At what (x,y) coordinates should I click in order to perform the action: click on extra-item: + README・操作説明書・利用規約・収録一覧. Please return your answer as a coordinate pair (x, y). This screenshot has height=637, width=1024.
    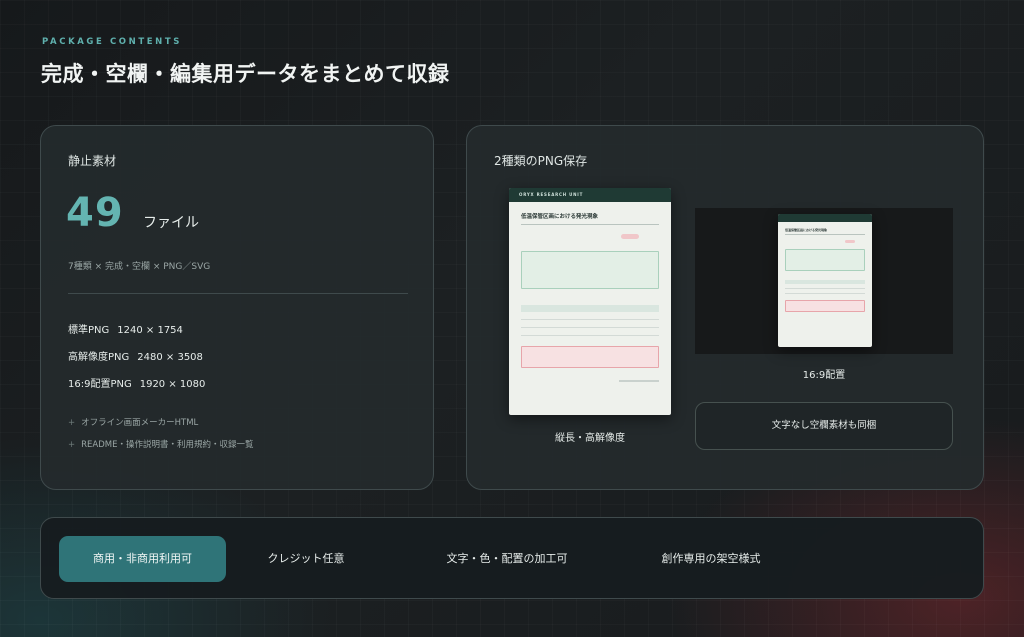
    Looking at the image, I should click on (160, 444).